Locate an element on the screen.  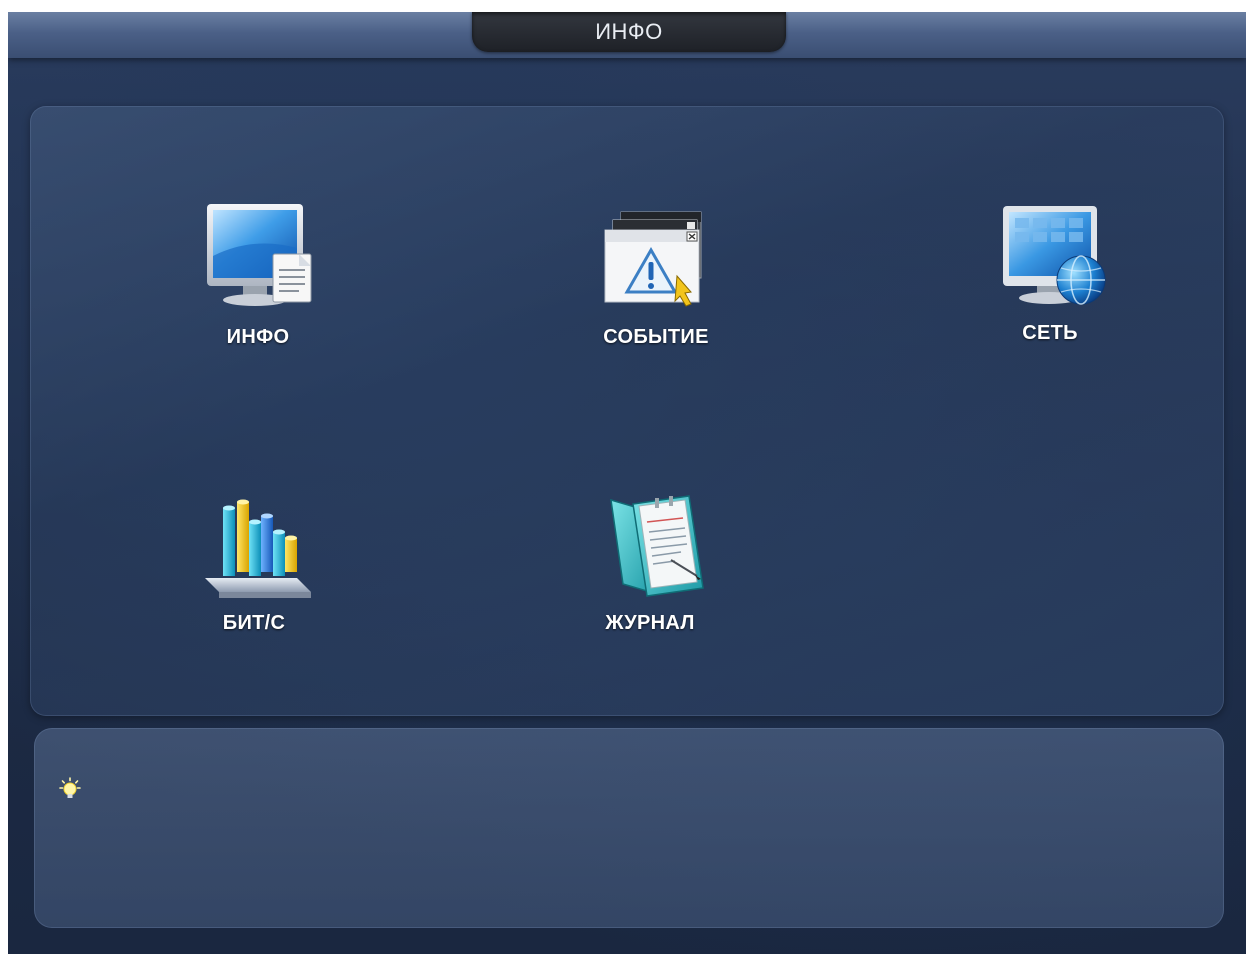
menu-item-log: ЖУРНАЛ is located at coordinates (650, 580).